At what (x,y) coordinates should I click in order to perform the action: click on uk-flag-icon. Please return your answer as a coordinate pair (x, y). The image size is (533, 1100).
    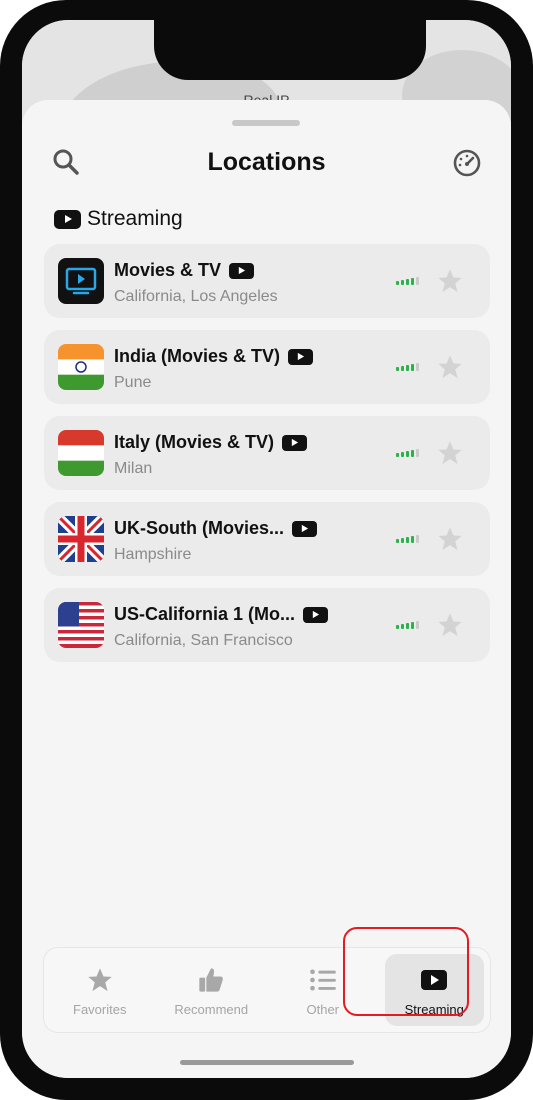
    Looking at the image, I should click on (81, 539).